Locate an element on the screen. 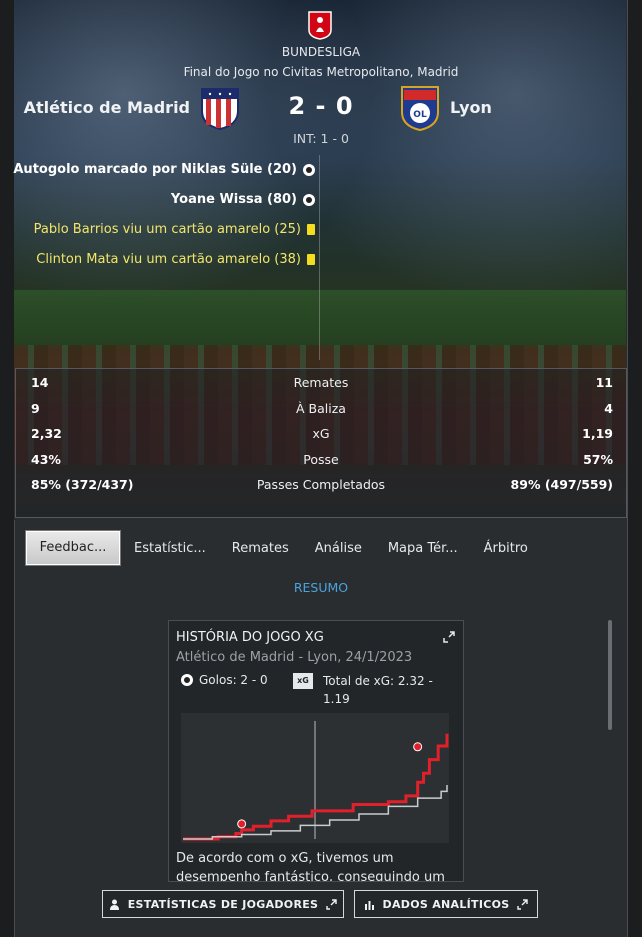 The image size is (642, 937). competition-name: BUNDESLIGA is located at coordinates (321, 52).